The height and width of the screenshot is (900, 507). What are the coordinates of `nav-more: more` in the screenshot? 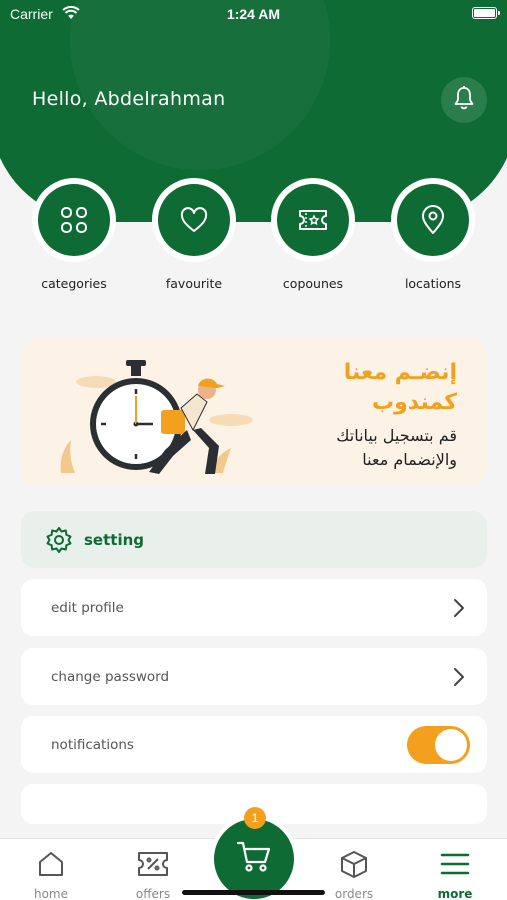 It's located at (455, 874).